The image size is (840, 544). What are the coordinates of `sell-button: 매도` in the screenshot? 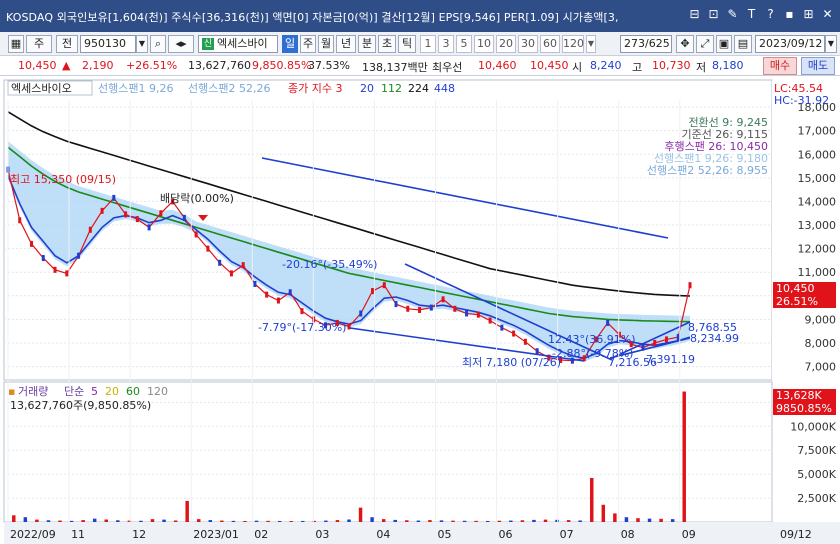 It's located at (818, 66).